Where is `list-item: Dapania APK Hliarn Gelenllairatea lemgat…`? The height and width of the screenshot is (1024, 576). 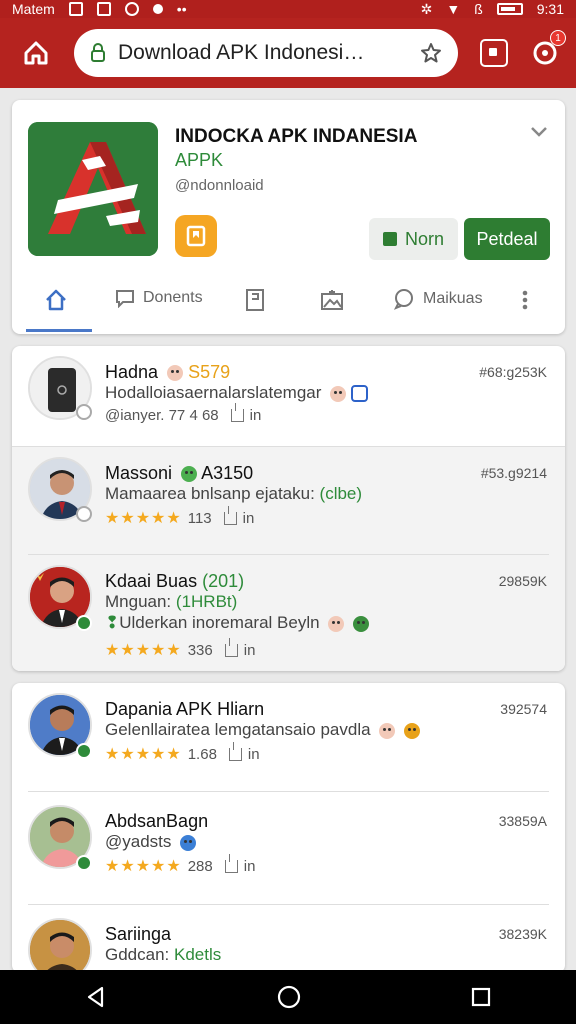 list-item: Dapania APK Hliarn Gelenllairatea lemgat… is located at coordinates (288, 737).